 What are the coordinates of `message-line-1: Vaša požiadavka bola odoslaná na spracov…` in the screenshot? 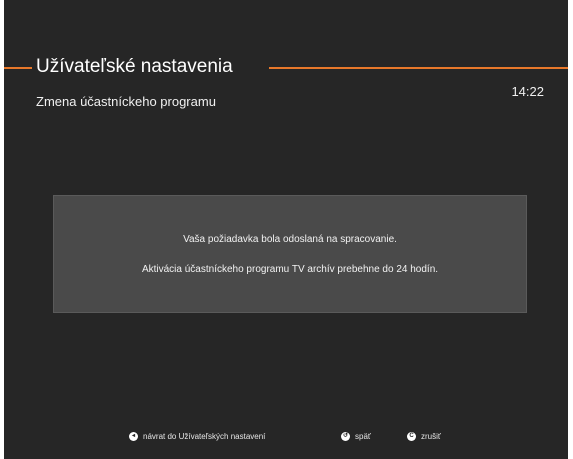 It's located at (290, 239).